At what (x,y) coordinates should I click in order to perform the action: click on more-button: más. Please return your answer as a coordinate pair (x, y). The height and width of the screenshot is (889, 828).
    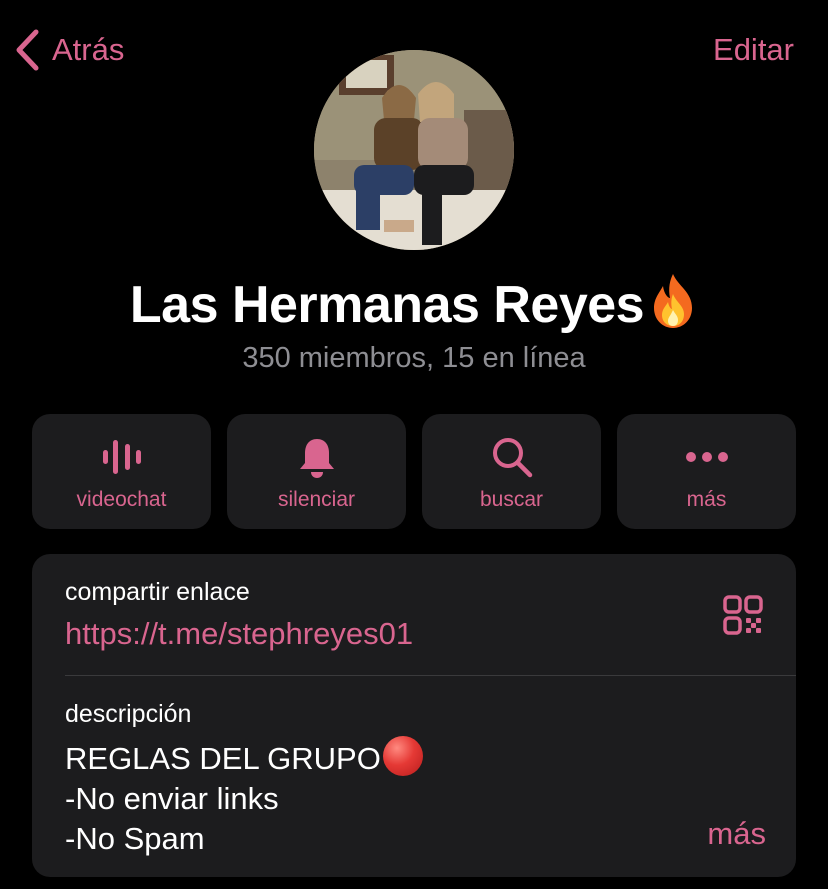
    Looking at the image, I should click on (706, 471).